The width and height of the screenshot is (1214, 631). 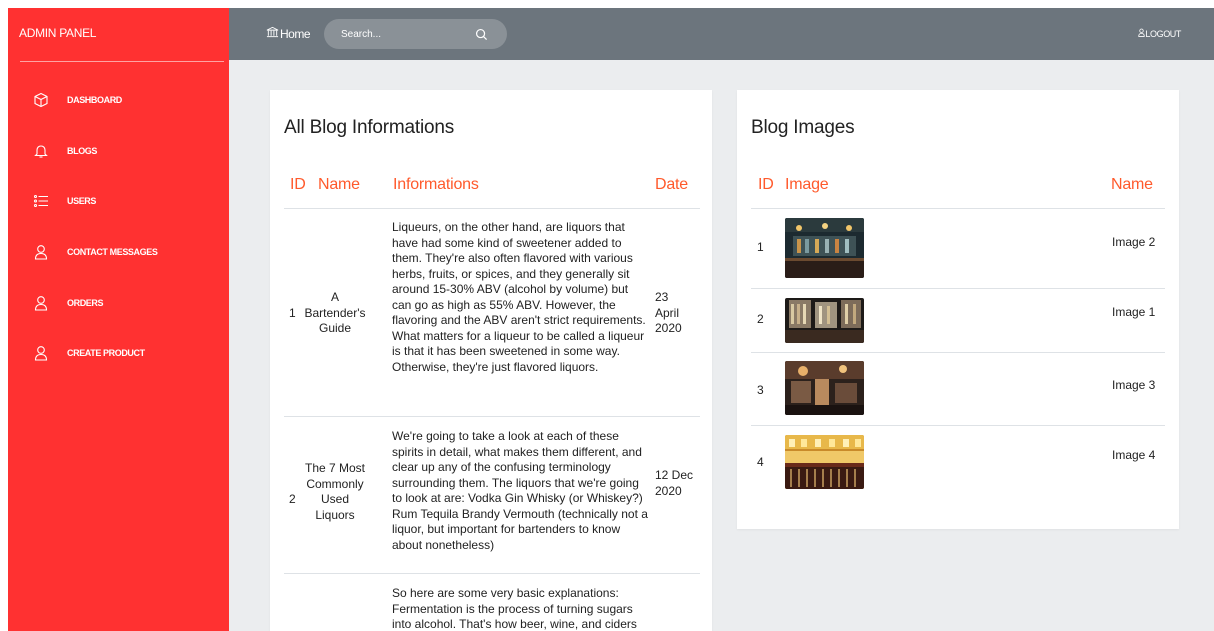 I want to click on sidebar-item-label: DASHBOARD, so click(x=94, y=100).